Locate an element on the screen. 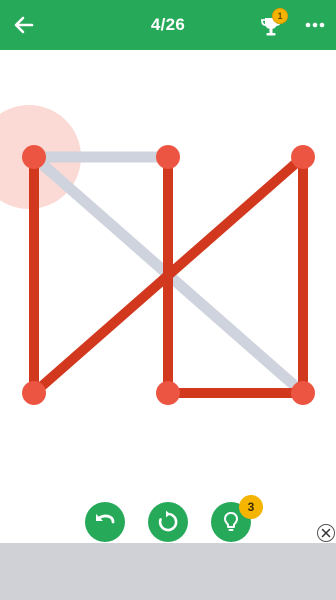 The image size is (336, 600). undo-icon is located at coordinates (105, 519).